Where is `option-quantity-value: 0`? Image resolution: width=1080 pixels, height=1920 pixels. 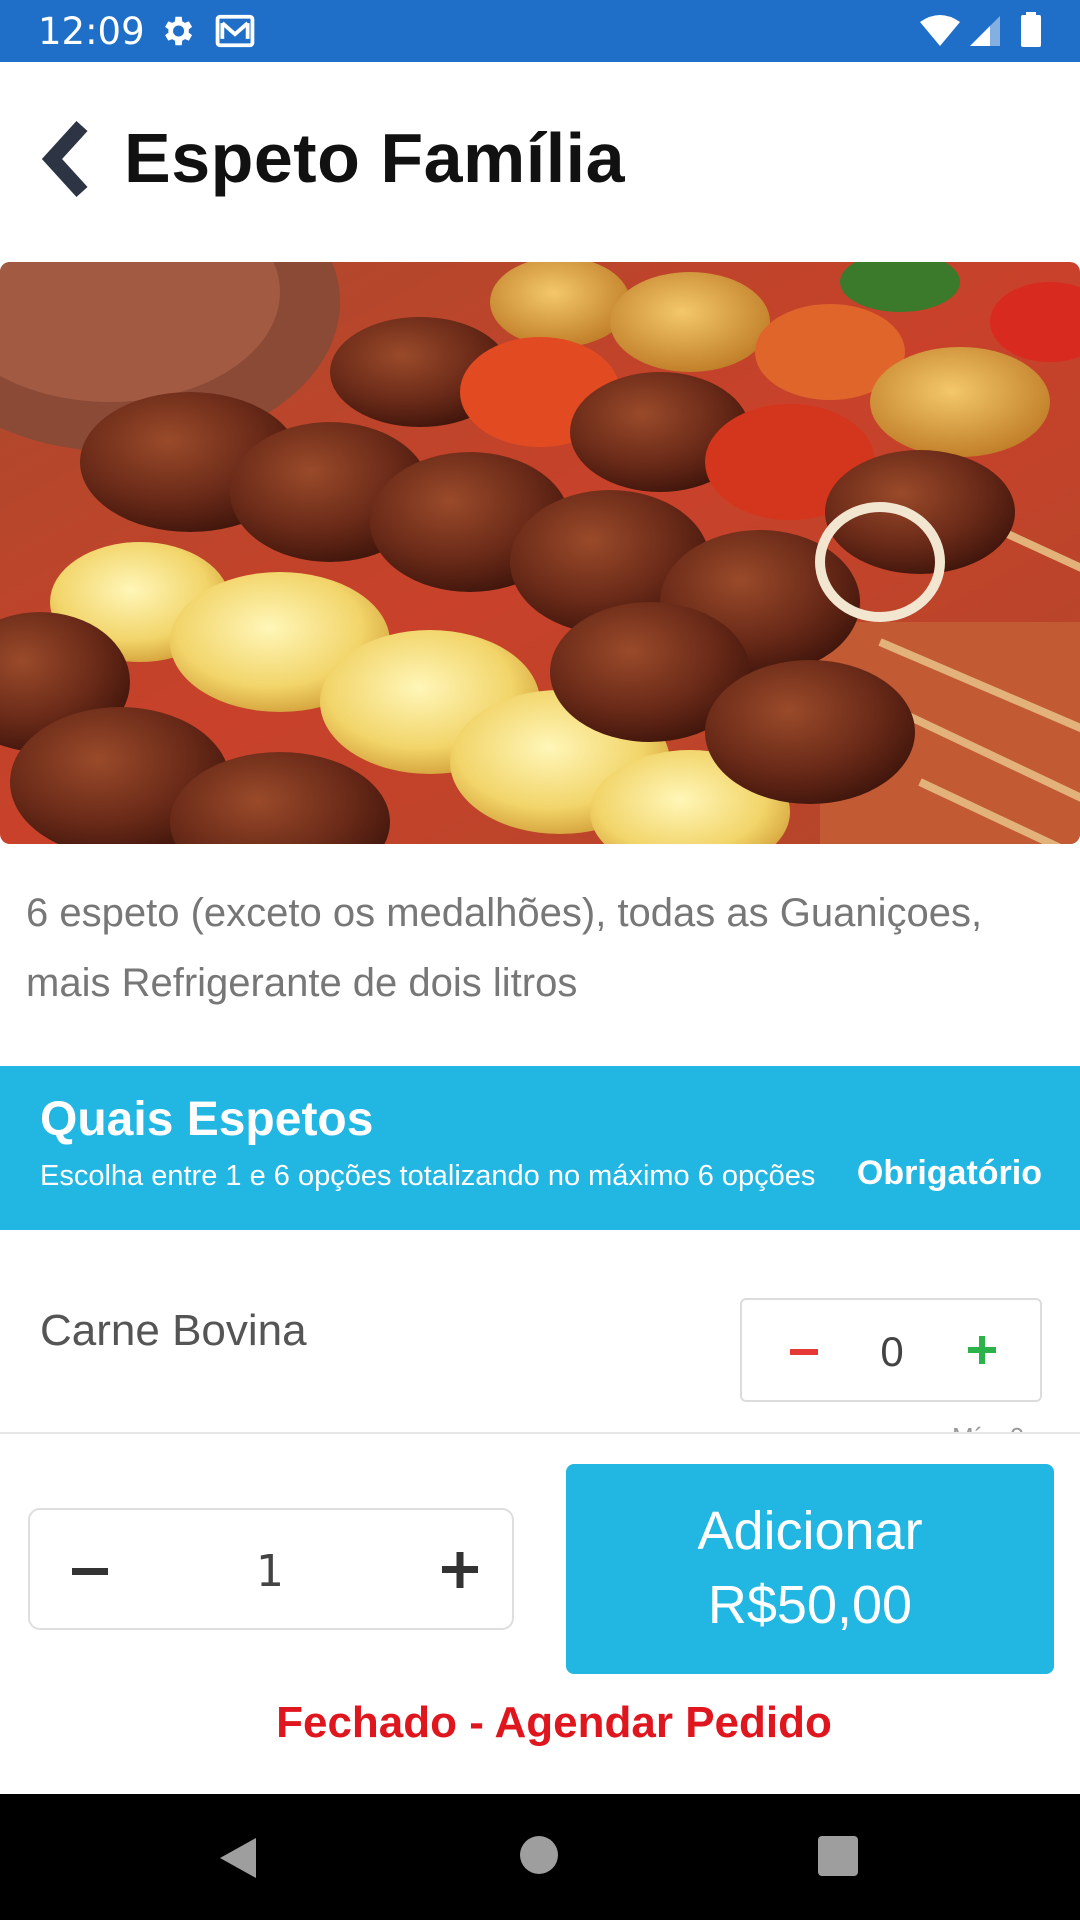 option-quantity-value: 0 is located at coordinates (892, 1351).